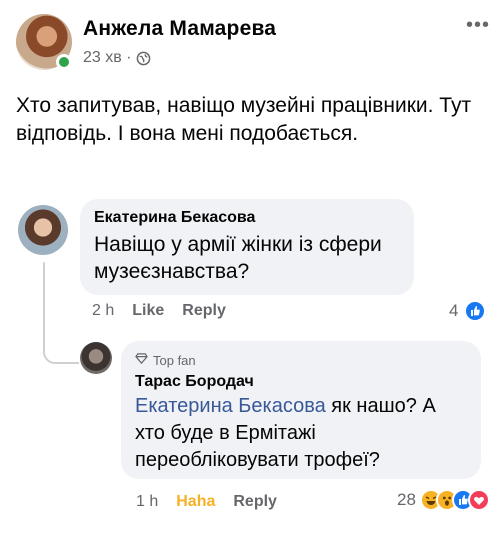 The image size is (504, 535). I want to click on diamond-icon, so click(141, 360).